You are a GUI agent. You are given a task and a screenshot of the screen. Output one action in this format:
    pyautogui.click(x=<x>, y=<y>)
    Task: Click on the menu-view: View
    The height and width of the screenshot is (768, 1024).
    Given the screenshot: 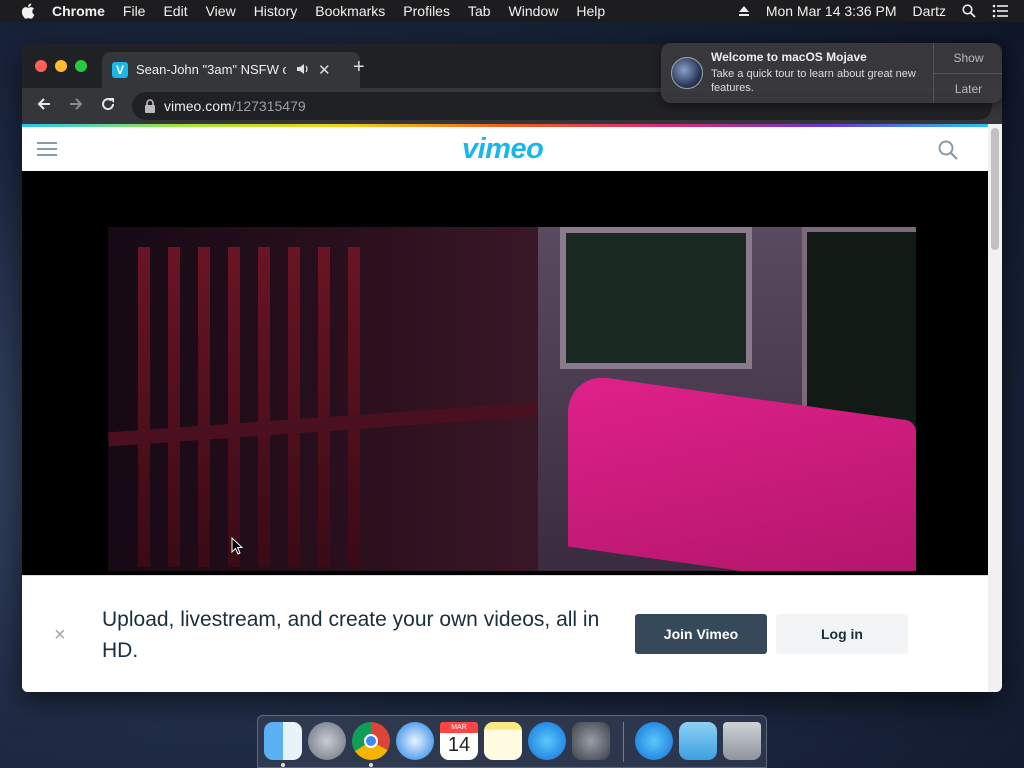 What is the action you would take?
    pyautogui.click(x=221, y=11)
    